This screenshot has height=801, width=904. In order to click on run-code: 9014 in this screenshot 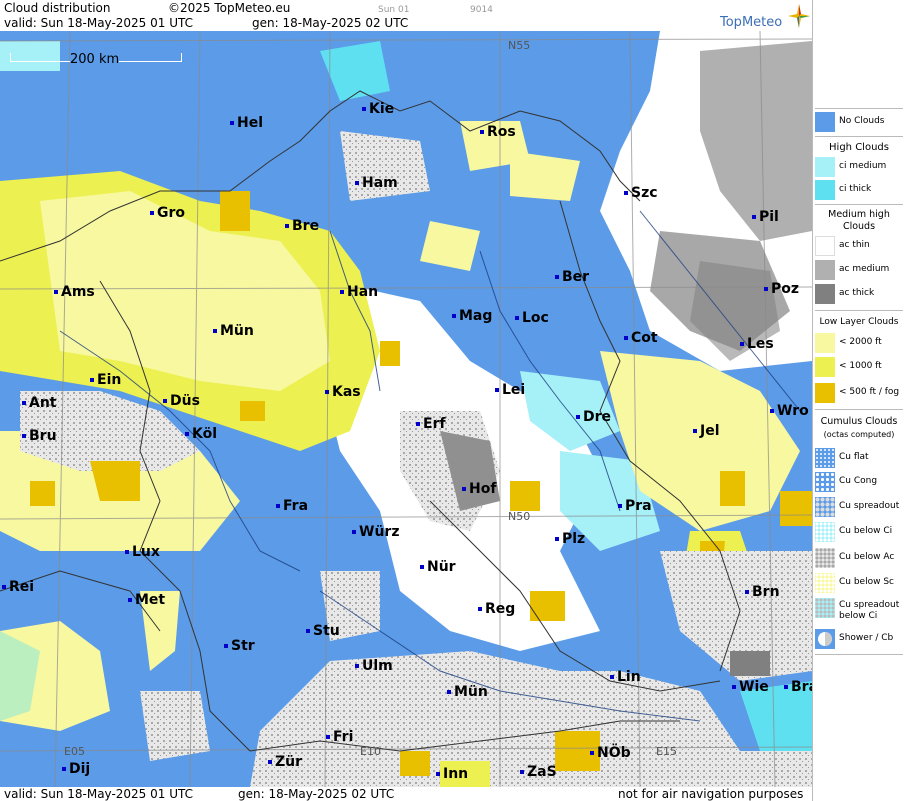, I will do `click(481, 10)`.